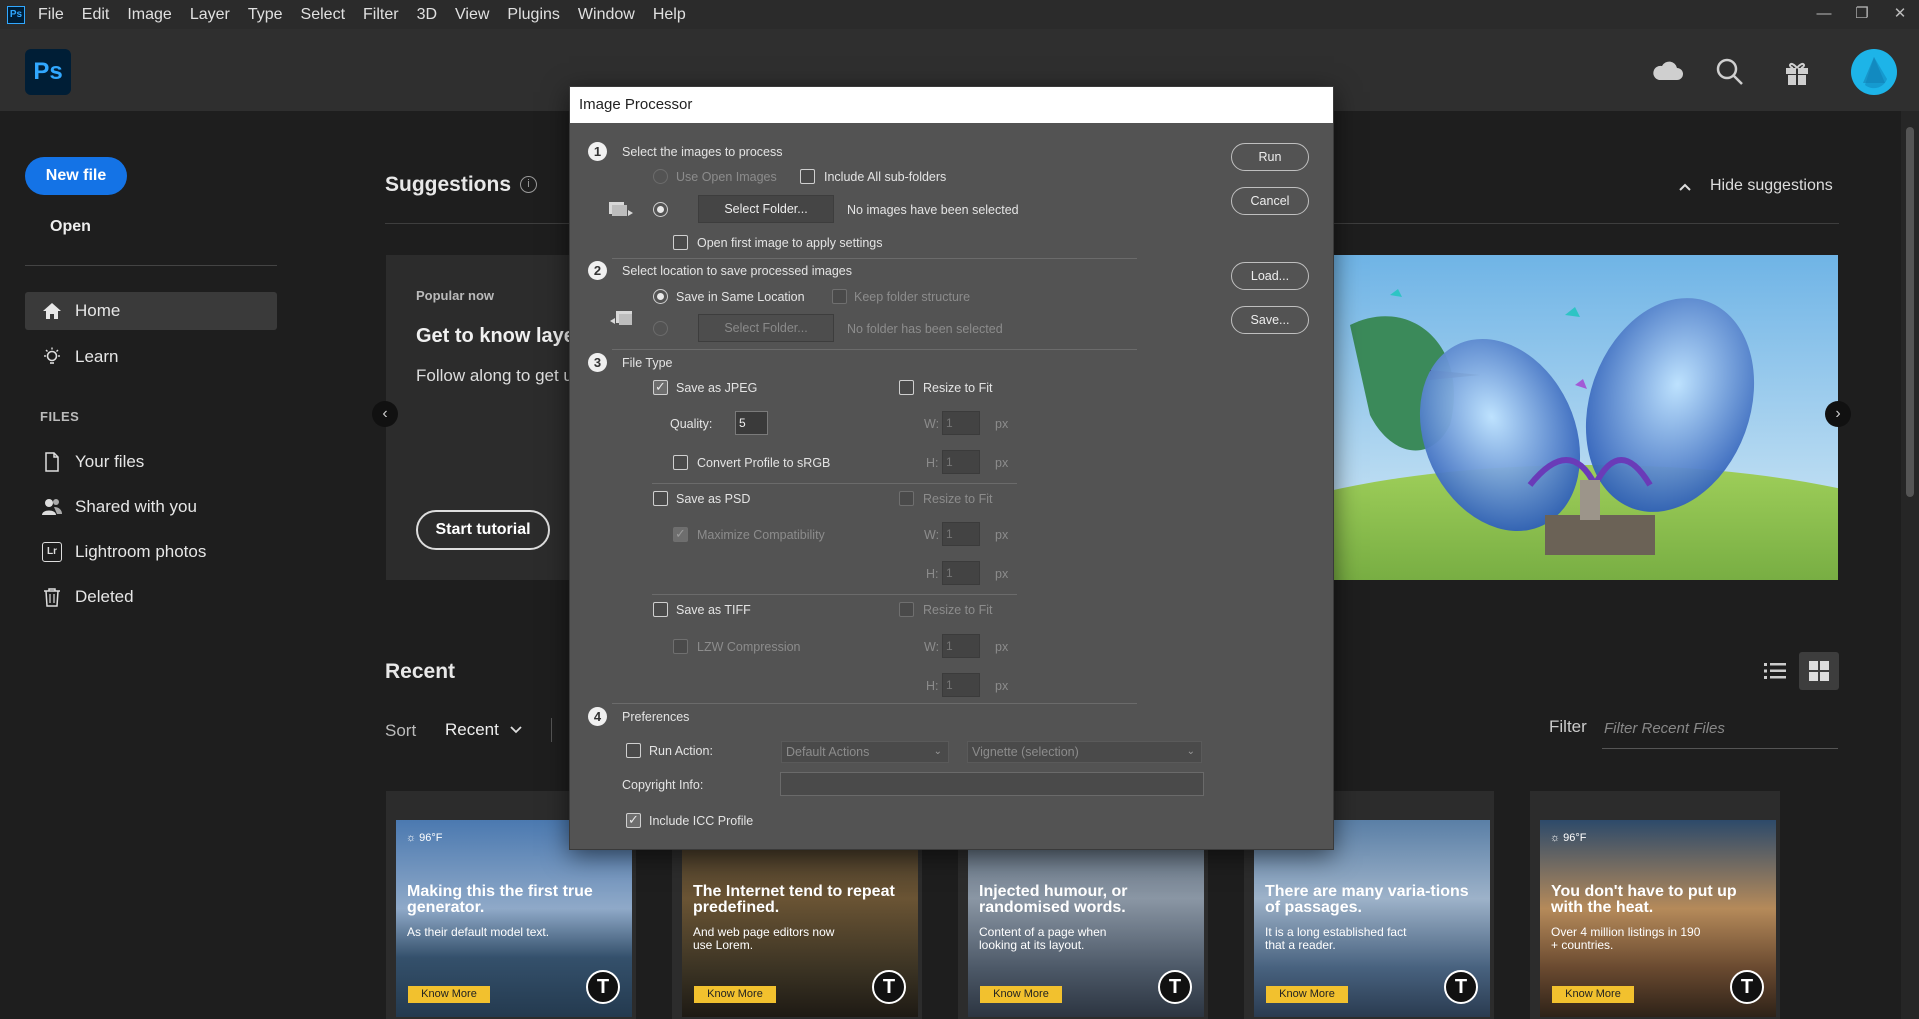 This screenshot has width=1919, height=1019. I want to click on jpeg-resize-checkbox, so click(906, 387).